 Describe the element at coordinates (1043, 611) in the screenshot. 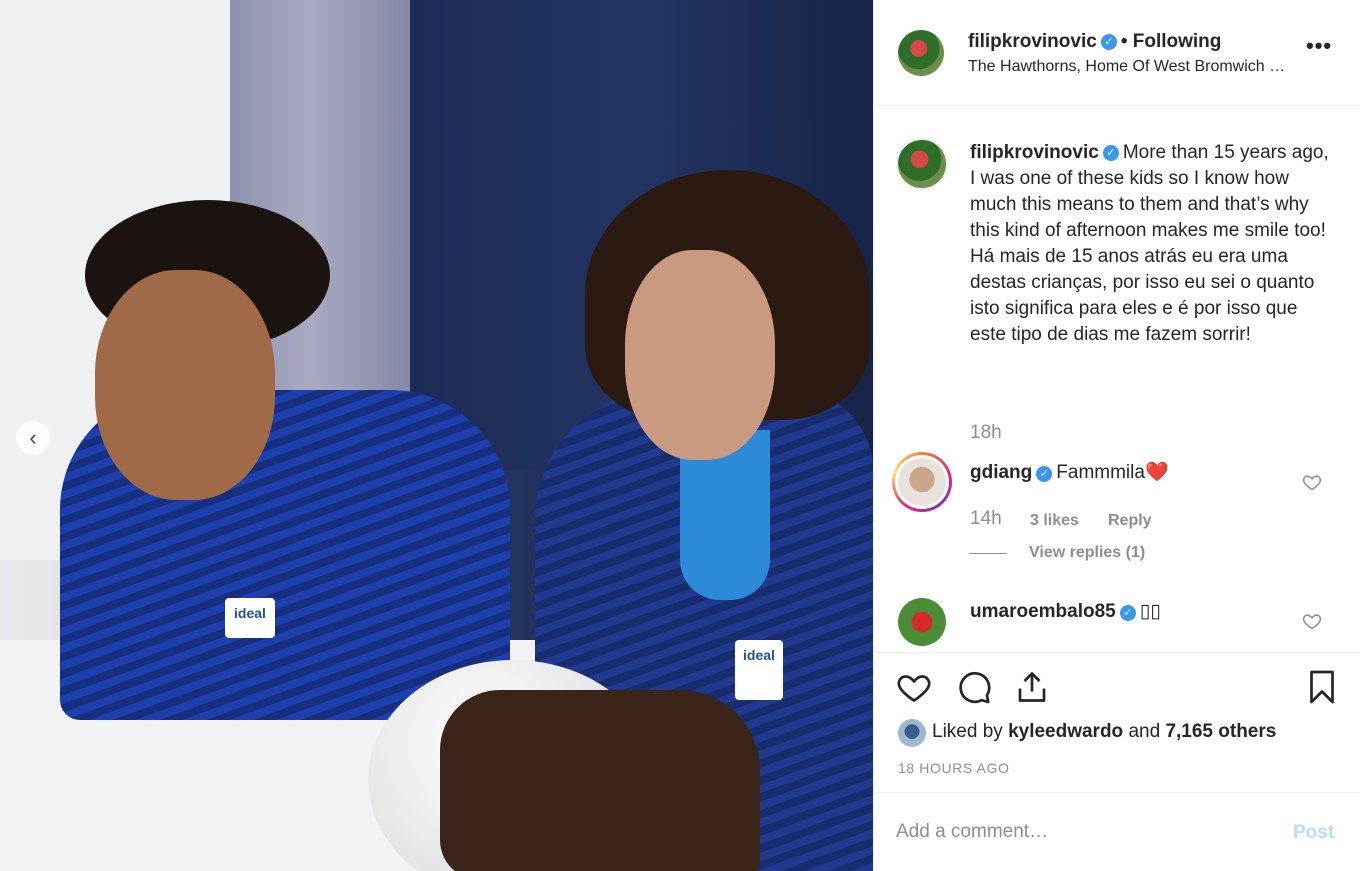

I see `comment-author-username: umaroembalo85` at that location.